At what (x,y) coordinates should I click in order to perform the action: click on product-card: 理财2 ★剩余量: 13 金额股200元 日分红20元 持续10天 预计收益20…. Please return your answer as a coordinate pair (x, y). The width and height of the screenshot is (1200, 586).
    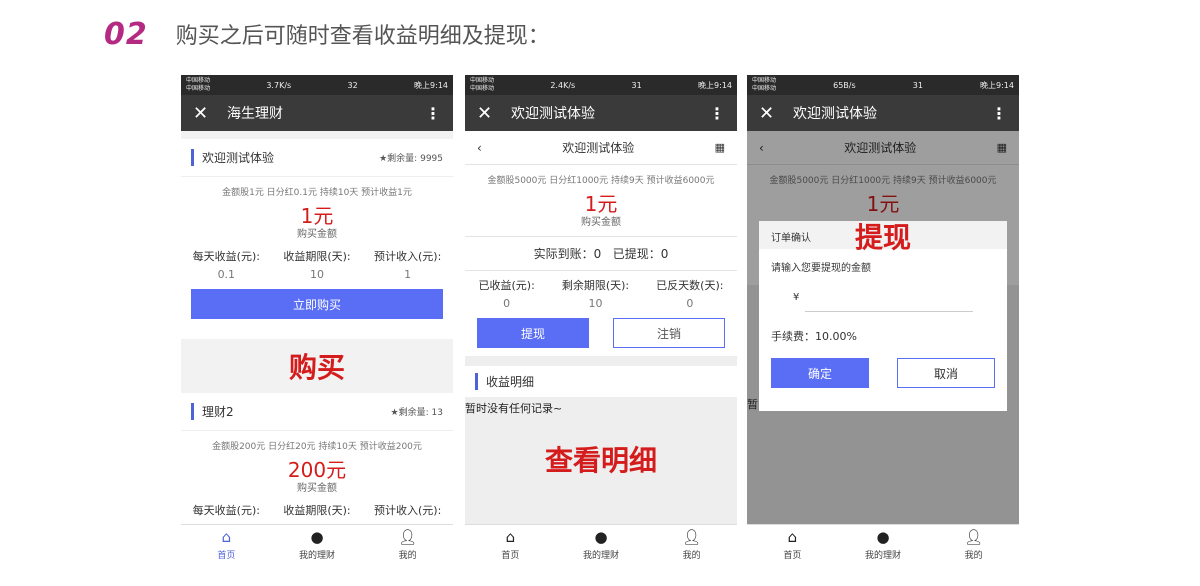
    Looking at the image, I should click on (317, 458).